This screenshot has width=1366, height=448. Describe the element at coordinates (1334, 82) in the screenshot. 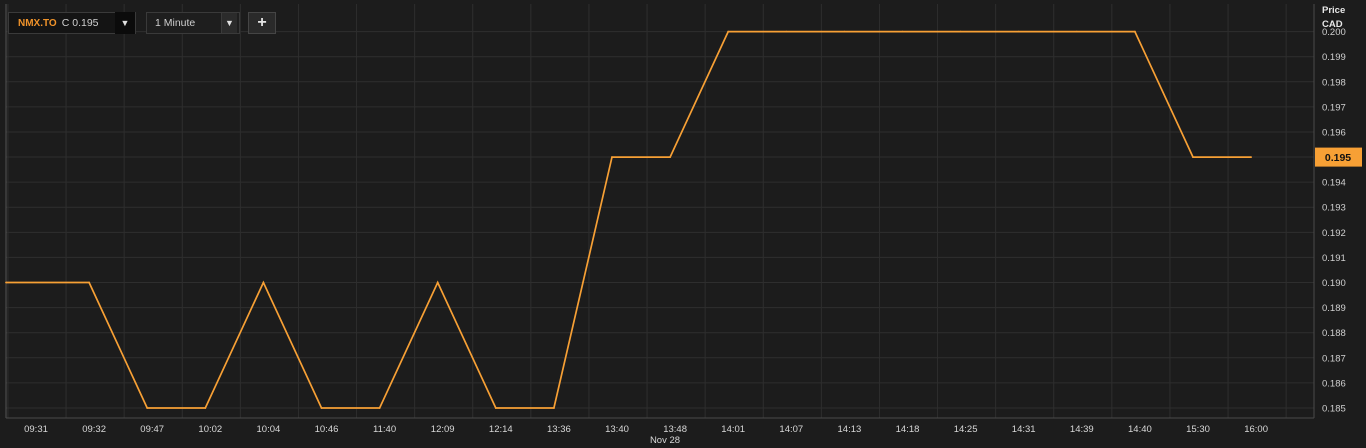

I see `y-tick-label: 0.198` at that location.